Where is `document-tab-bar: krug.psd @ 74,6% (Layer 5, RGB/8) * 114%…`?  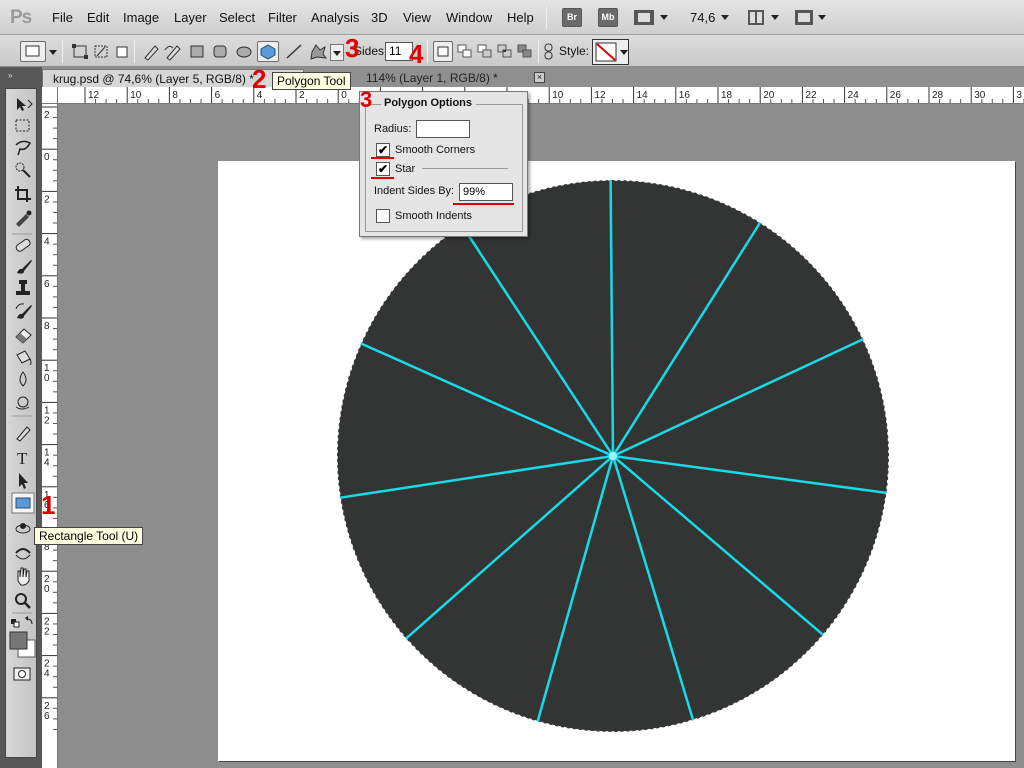
document-tab-bar: krug.psd @ 74,6% (Layer 5, RGB/8) * 114%… is located at coordinates (533, 77).